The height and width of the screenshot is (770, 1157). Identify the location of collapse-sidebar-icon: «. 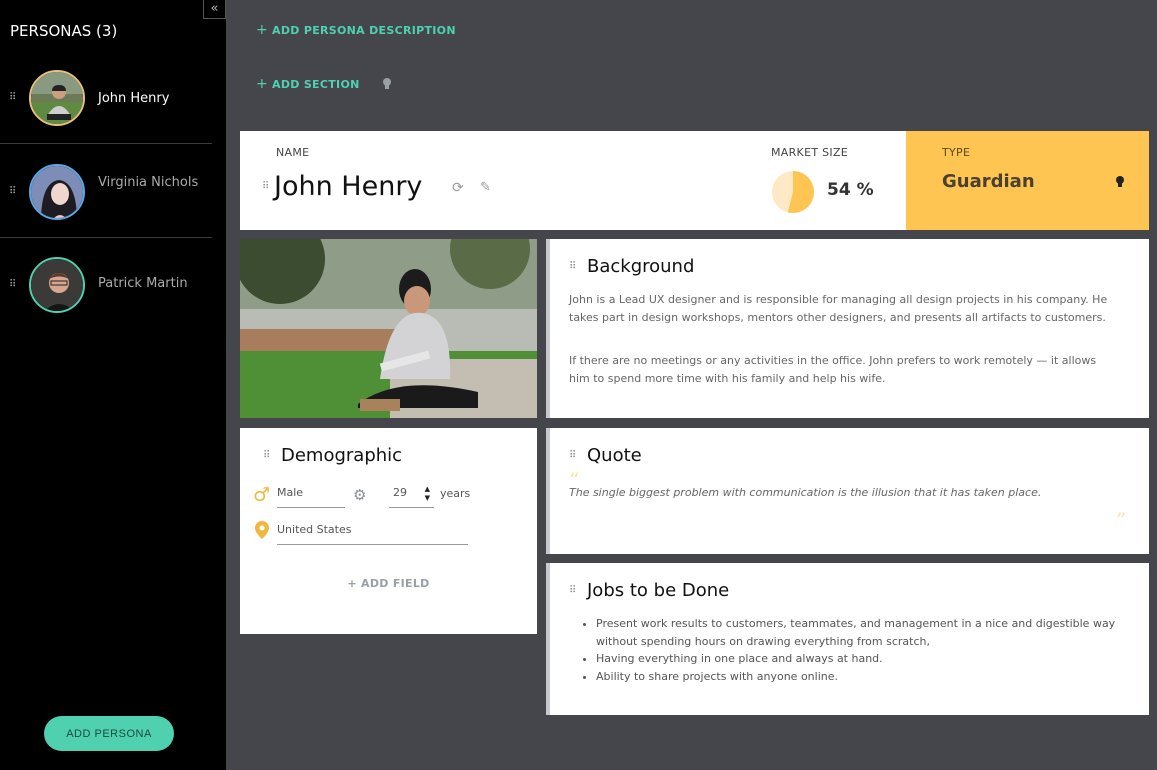
(214, 9).